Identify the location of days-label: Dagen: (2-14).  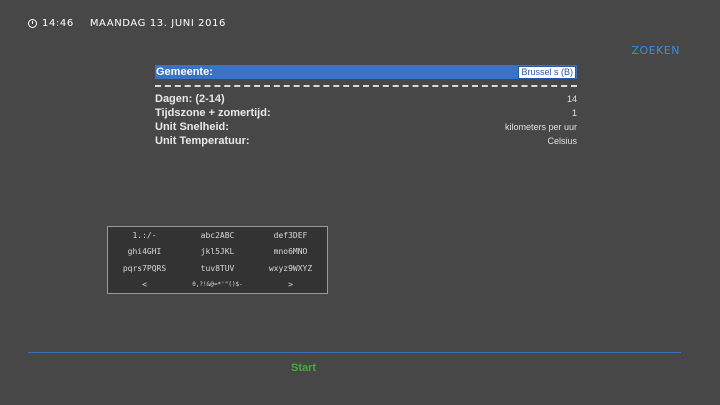
(190, 99).